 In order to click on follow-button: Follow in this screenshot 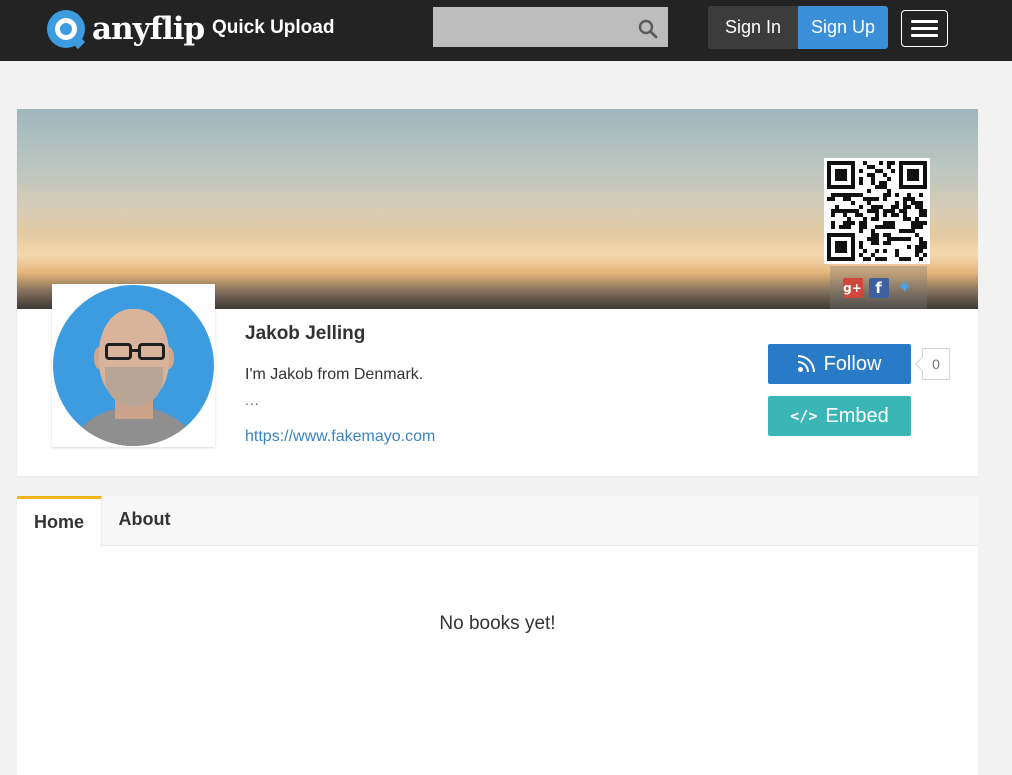, I will do `click(839, 364)`.